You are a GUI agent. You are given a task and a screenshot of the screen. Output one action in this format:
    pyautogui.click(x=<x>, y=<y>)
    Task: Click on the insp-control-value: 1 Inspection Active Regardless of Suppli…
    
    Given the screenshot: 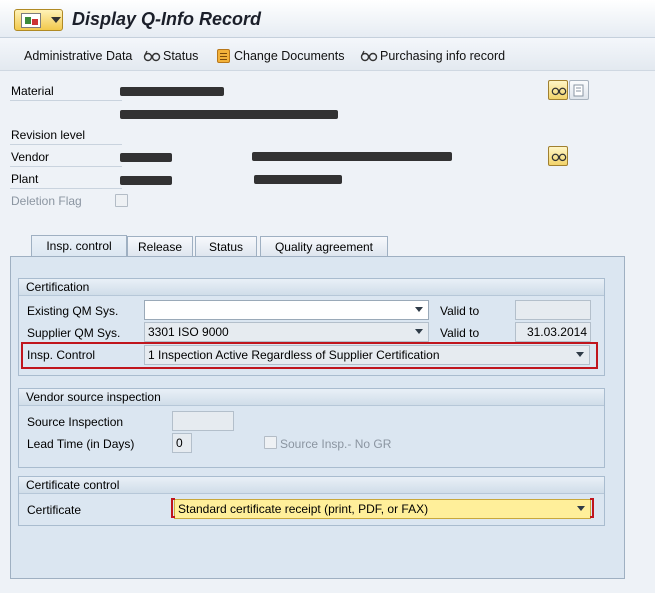 What is the action you would take?
    pyautogui.click(x=294, y=355)
    